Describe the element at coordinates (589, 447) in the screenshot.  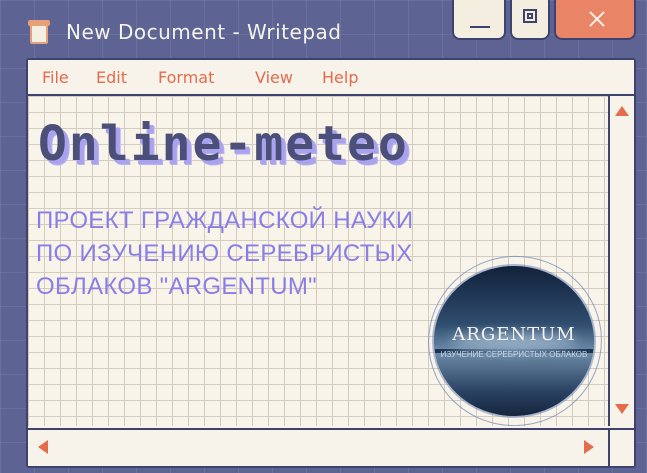
I see `scroll-right-arrow-icon` at that location.